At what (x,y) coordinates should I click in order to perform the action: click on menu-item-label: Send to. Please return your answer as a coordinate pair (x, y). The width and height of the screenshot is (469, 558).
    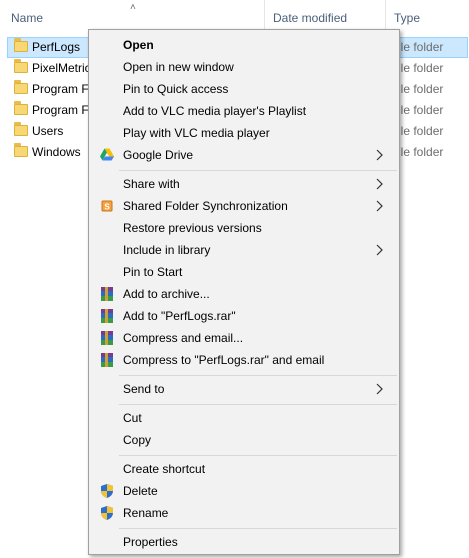
    Looking at the image, I should click on (144, 389).